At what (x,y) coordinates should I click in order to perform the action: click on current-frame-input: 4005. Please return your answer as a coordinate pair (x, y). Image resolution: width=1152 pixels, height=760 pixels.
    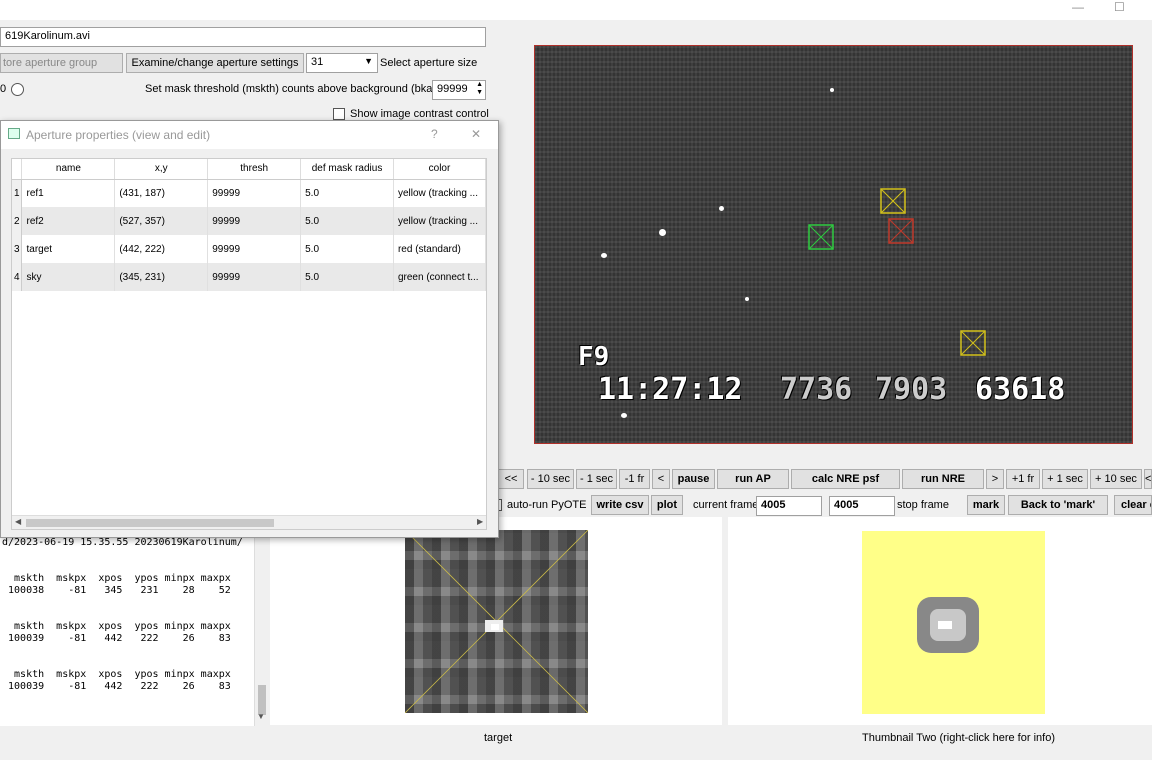
    Looking at the image, I should click on (789, 506).